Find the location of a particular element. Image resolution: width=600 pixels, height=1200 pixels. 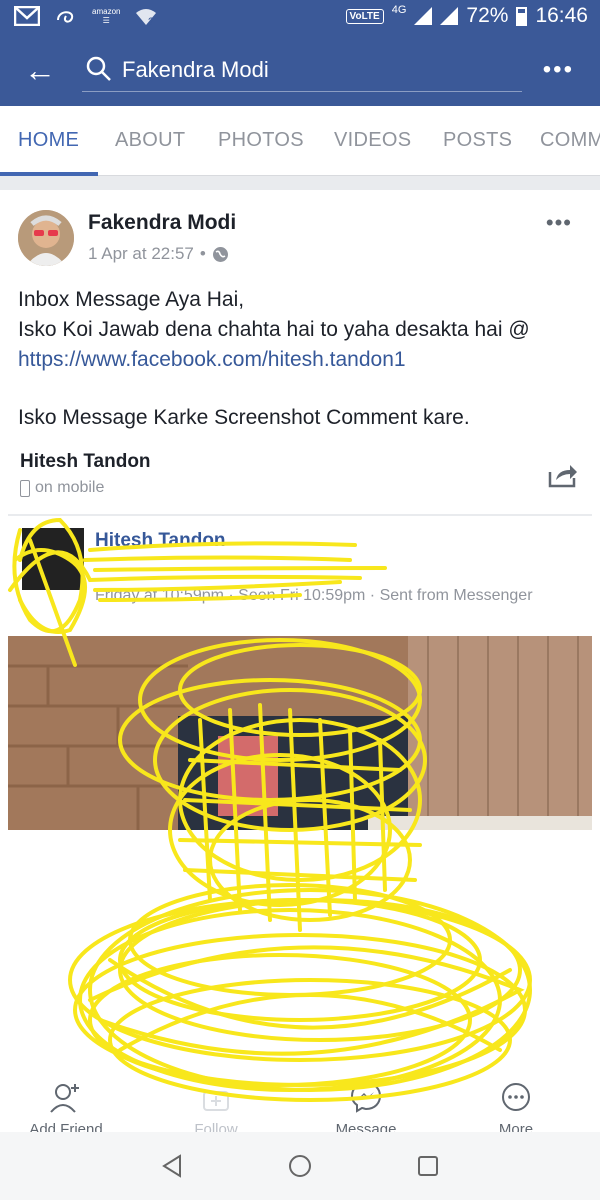

share-icon is located at coordinates (563, 475).